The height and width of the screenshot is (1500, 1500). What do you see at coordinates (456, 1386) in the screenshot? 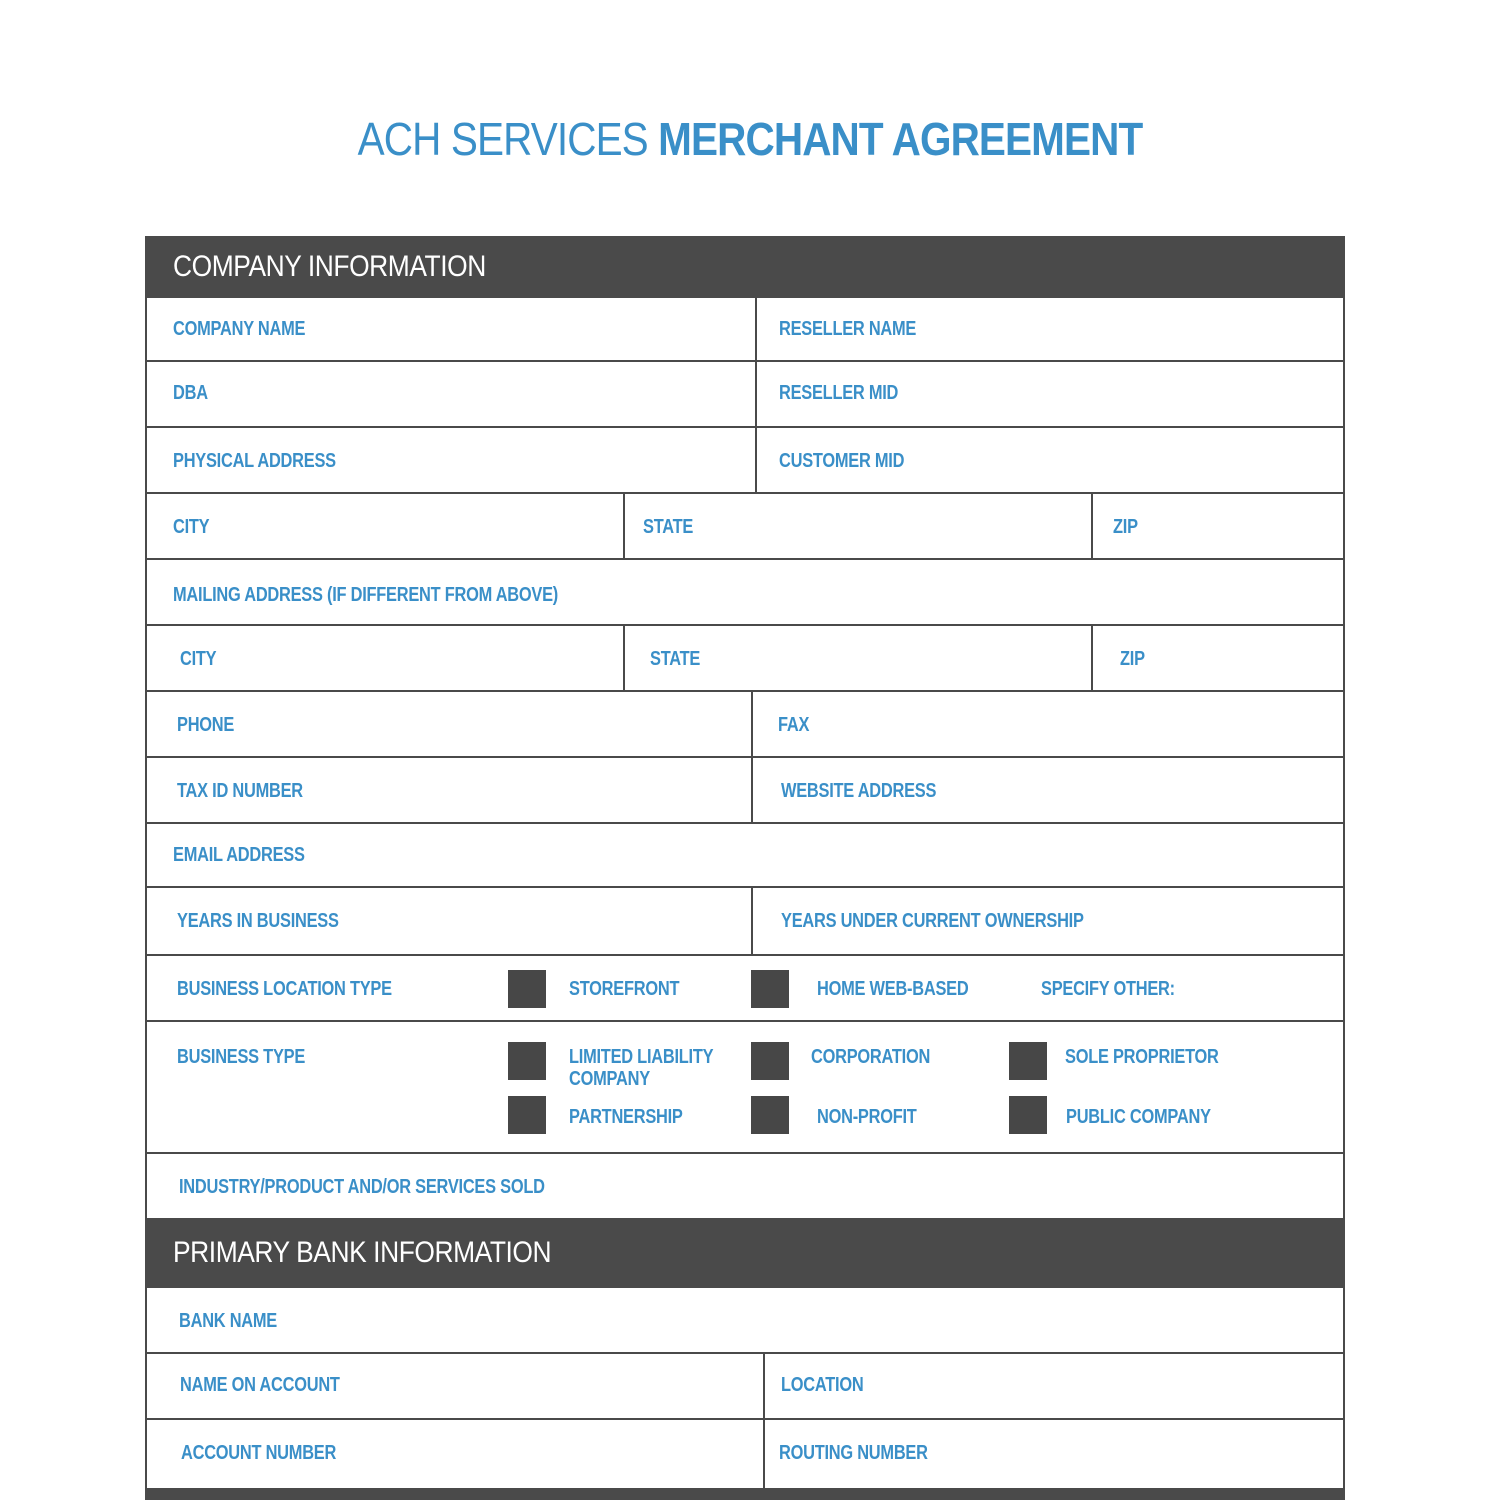
I see `name-on-account-field: NAME ON ACCOUNT` at bounding box center [456, 1386].